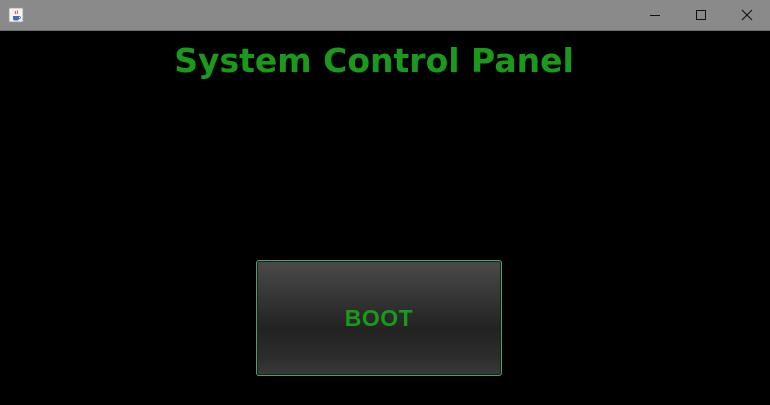 This screenshot has width=770, height=405. I want to click on minimize-button, so click(655, 15).